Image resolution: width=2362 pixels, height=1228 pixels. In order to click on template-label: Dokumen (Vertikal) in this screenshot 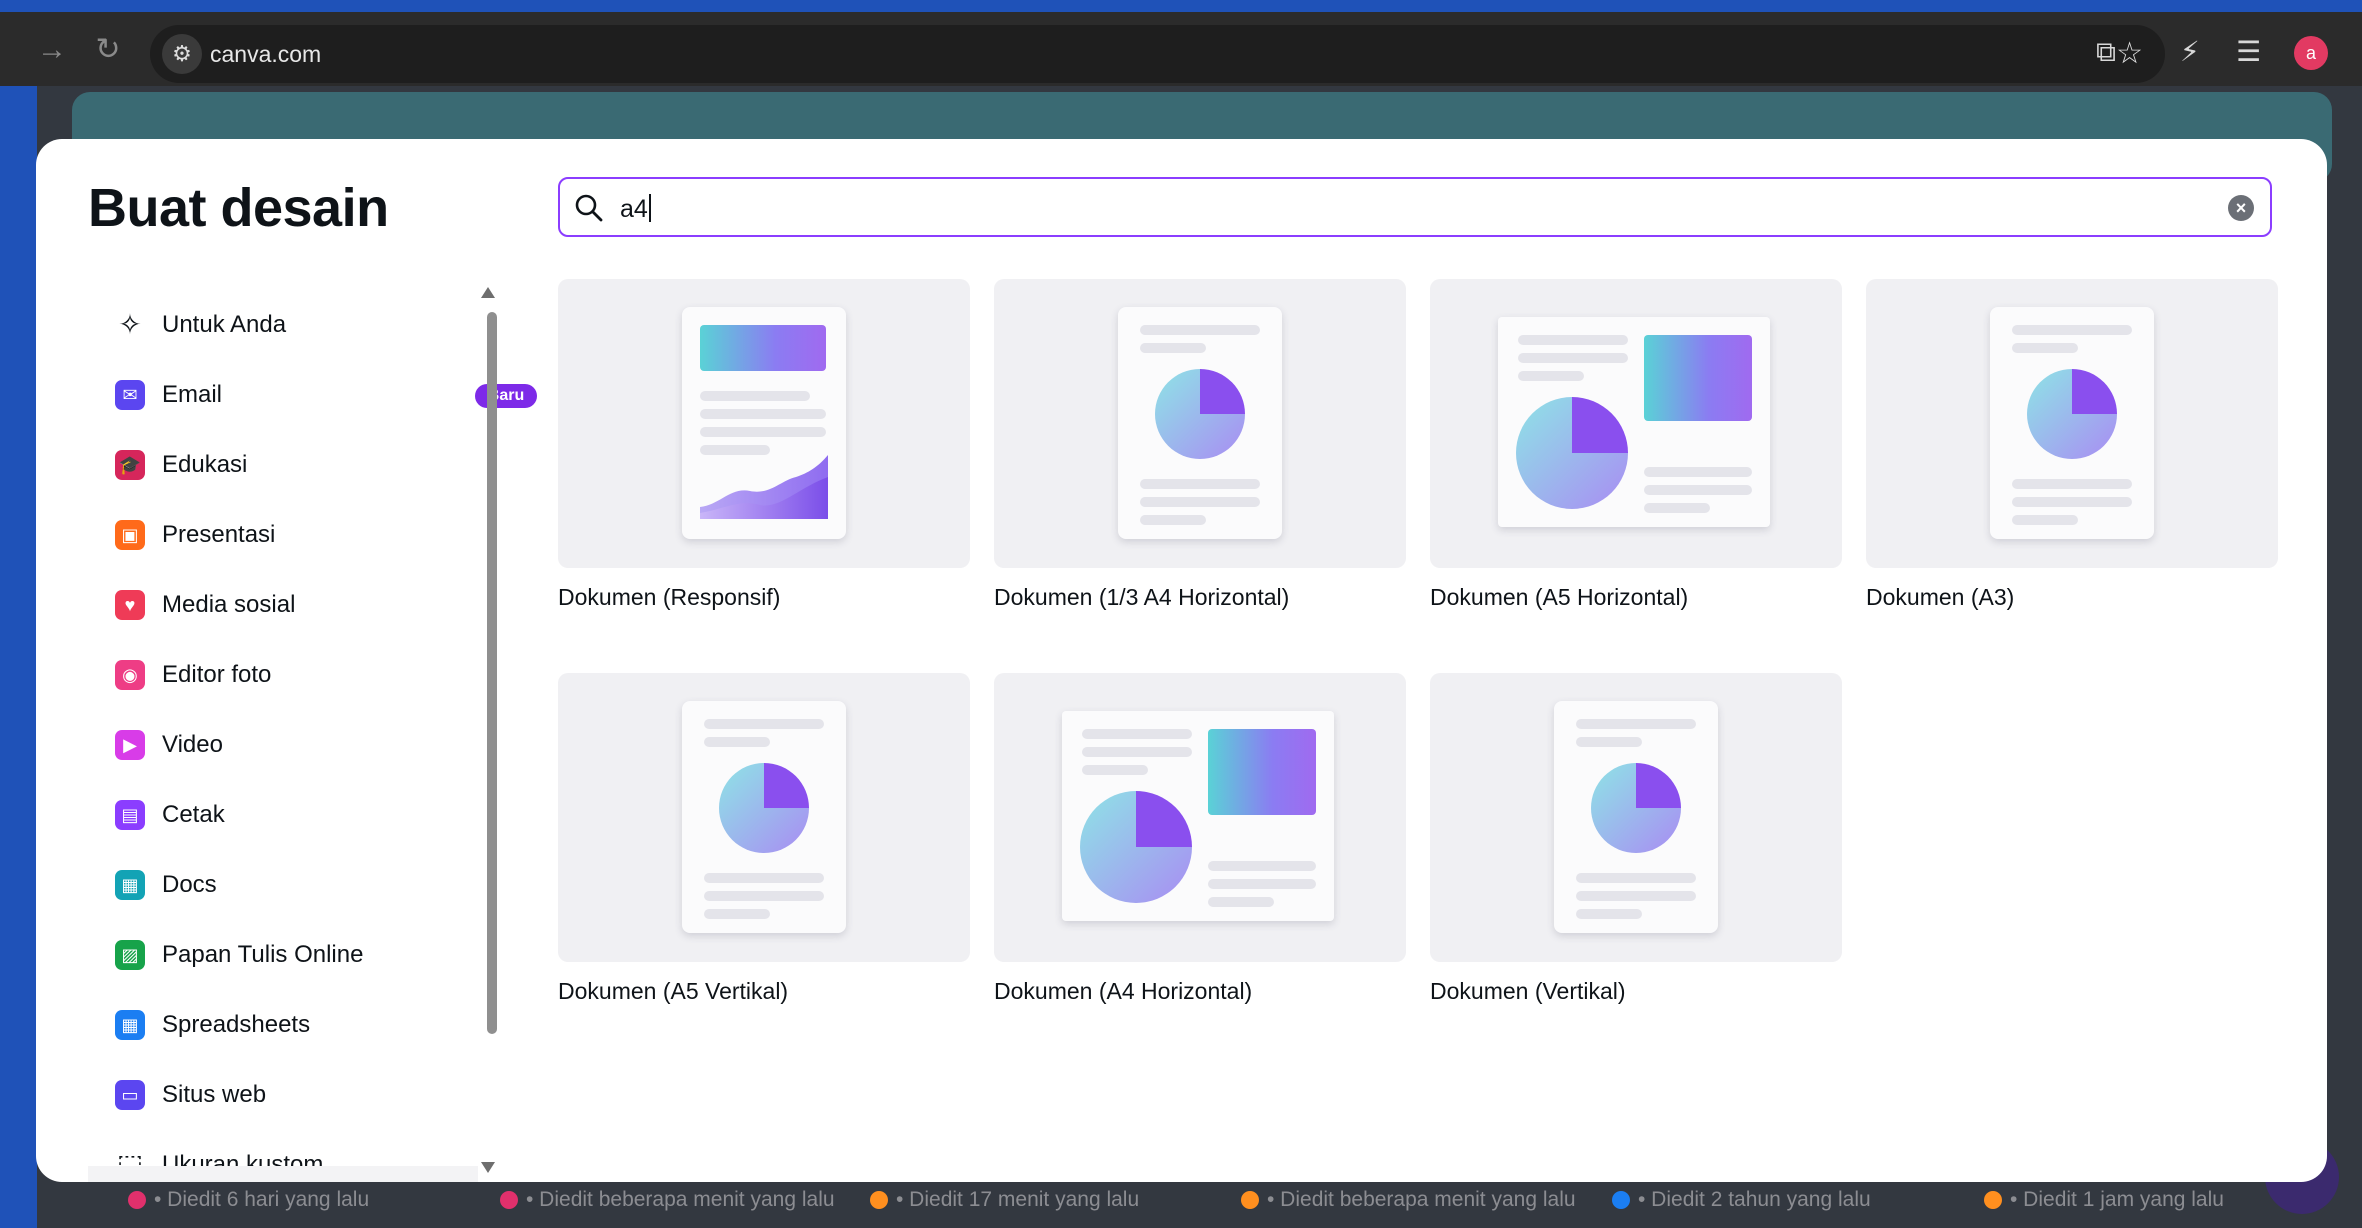, I will do `click(1528, 991)`.